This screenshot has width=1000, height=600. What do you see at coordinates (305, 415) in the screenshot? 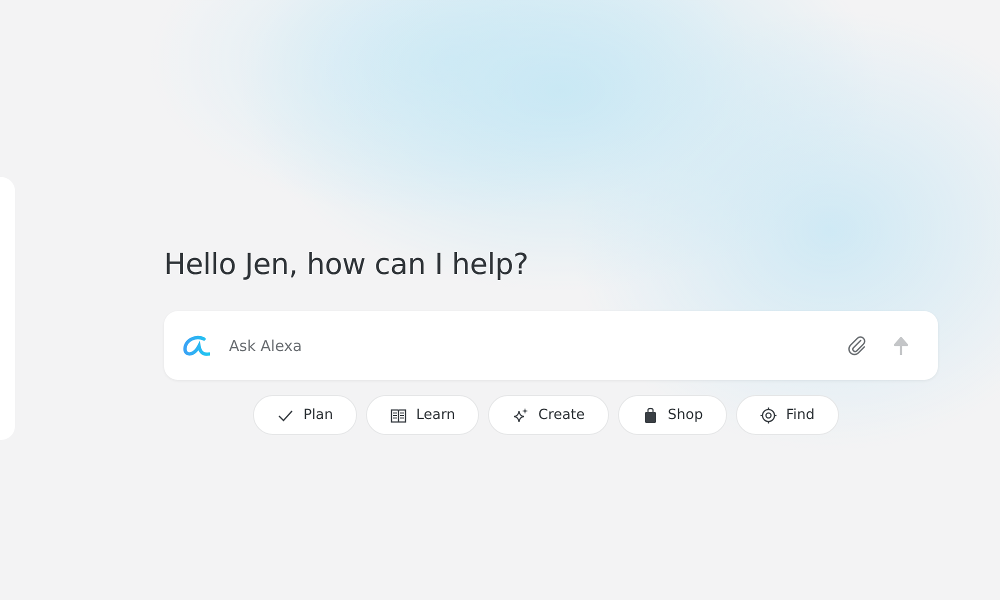
I see `suggestion-chip: Plan` at bounding box center [305, 415].